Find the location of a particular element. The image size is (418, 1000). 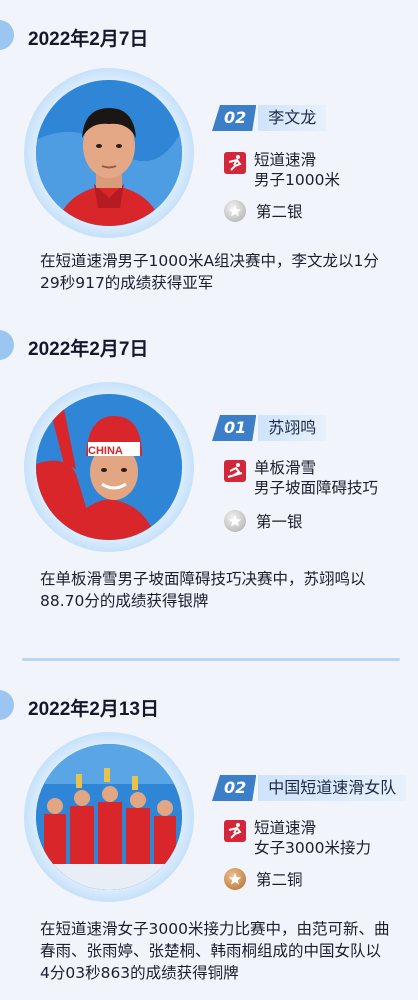

medal-info: 第二铜 is located at coordinates (263, 879).